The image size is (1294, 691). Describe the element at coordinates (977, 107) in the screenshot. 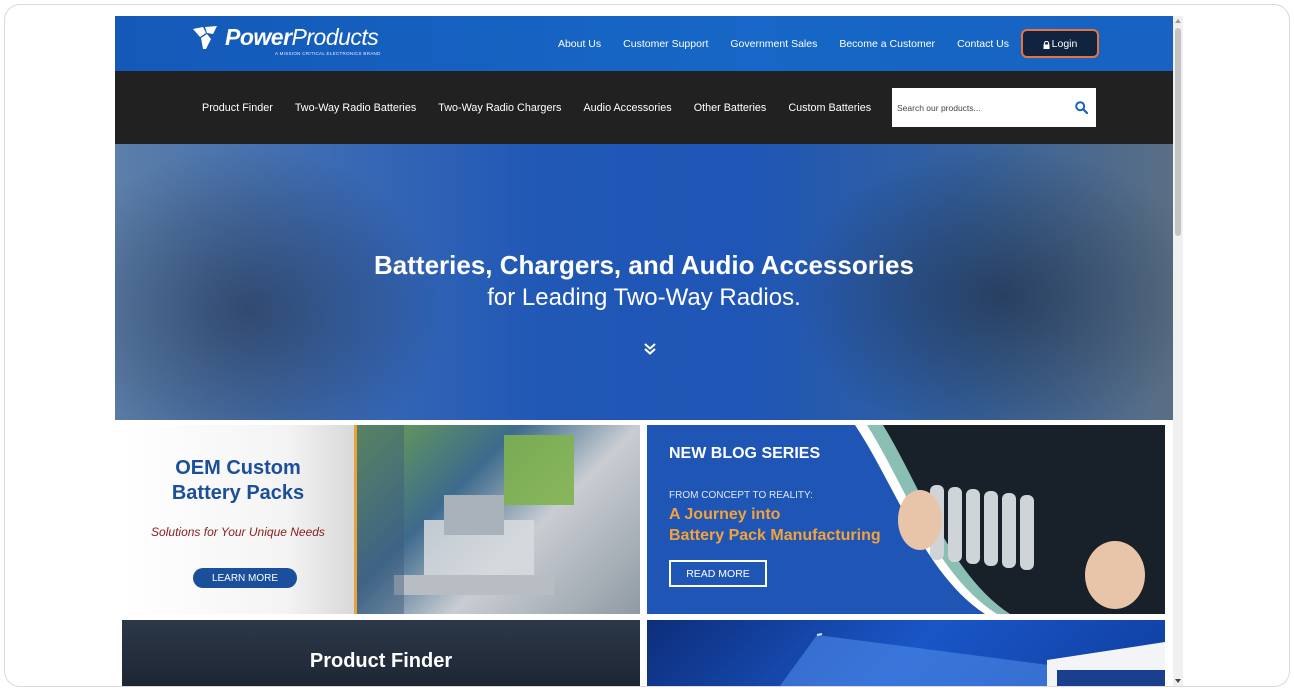

I see `search-input` at that location.